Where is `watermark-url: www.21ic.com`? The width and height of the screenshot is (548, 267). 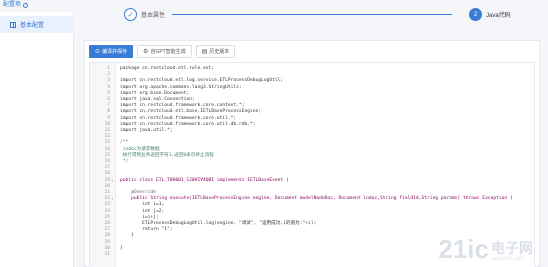 watermark-url: www.21ic.com is located at coordinates (507, 259).